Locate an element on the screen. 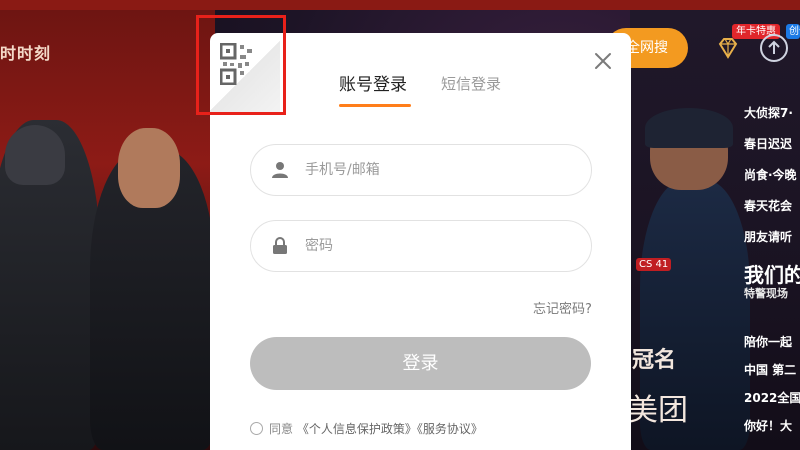  upload-icon is located at coordinates (774, 48).